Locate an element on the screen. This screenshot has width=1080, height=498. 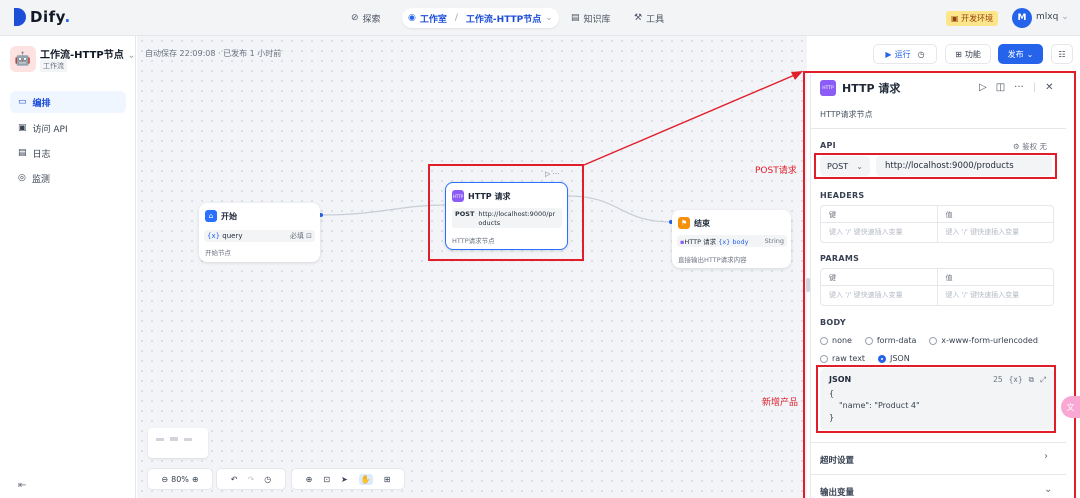
text-type-icon: ⊡ is located at coordinates (309, 236).